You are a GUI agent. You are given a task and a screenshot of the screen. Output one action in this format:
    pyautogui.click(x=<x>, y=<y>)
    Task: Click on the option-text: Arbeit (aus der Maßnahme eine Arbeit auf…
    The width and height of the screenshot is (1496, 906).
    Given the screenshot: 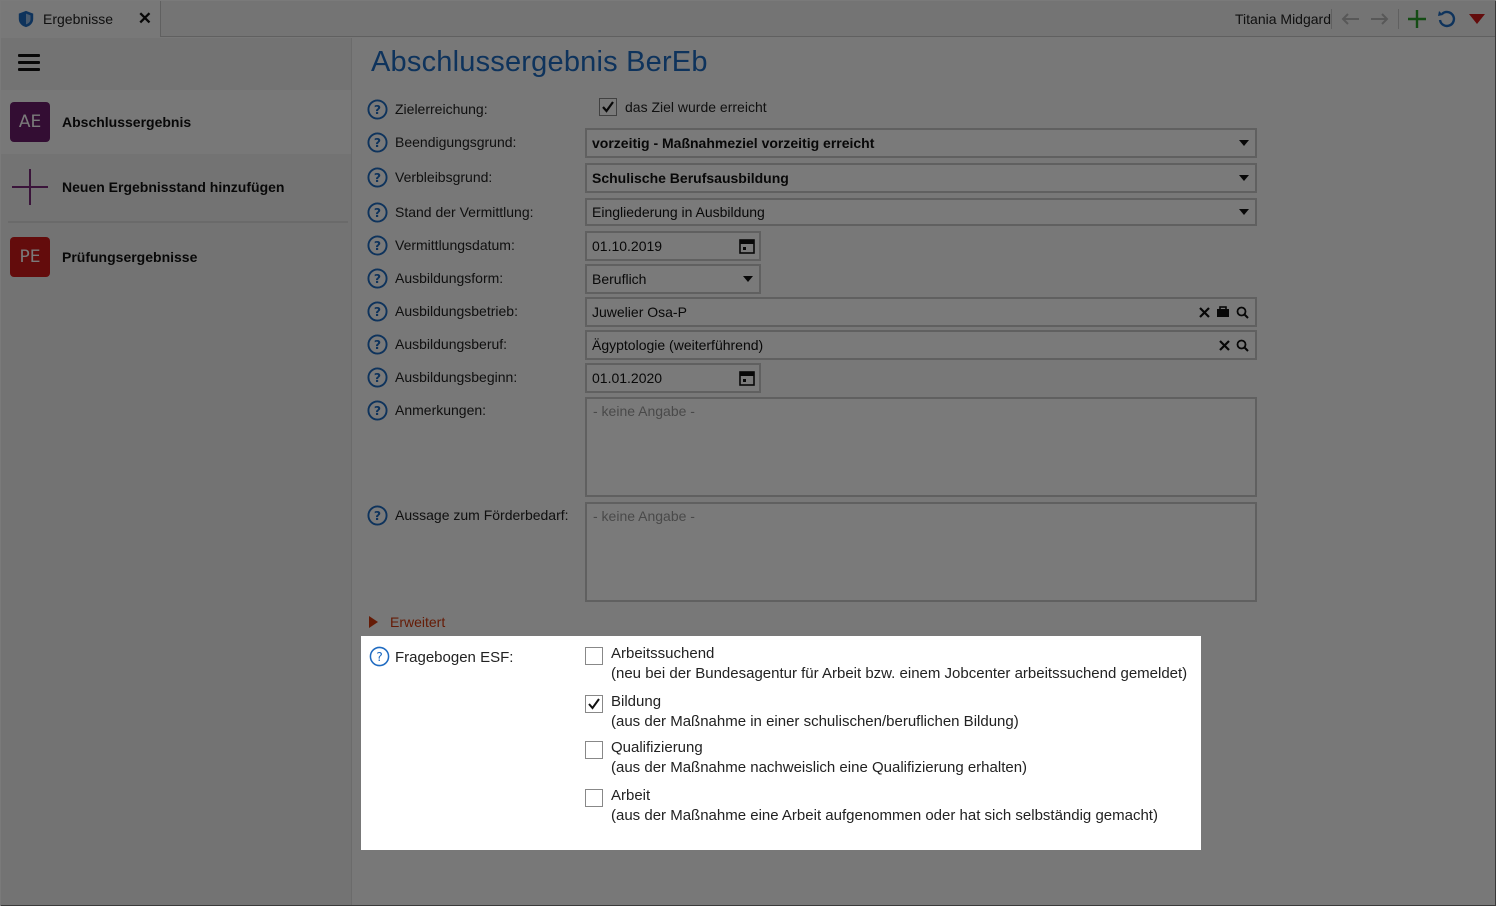 What is the action you would take?
    pyautogui.click(x=884, y=806)
    